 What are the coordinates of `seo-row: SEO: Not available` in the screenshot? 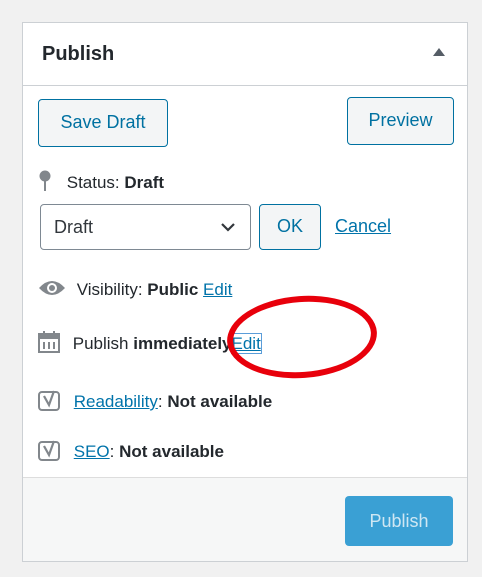 It's located at (131, 452).